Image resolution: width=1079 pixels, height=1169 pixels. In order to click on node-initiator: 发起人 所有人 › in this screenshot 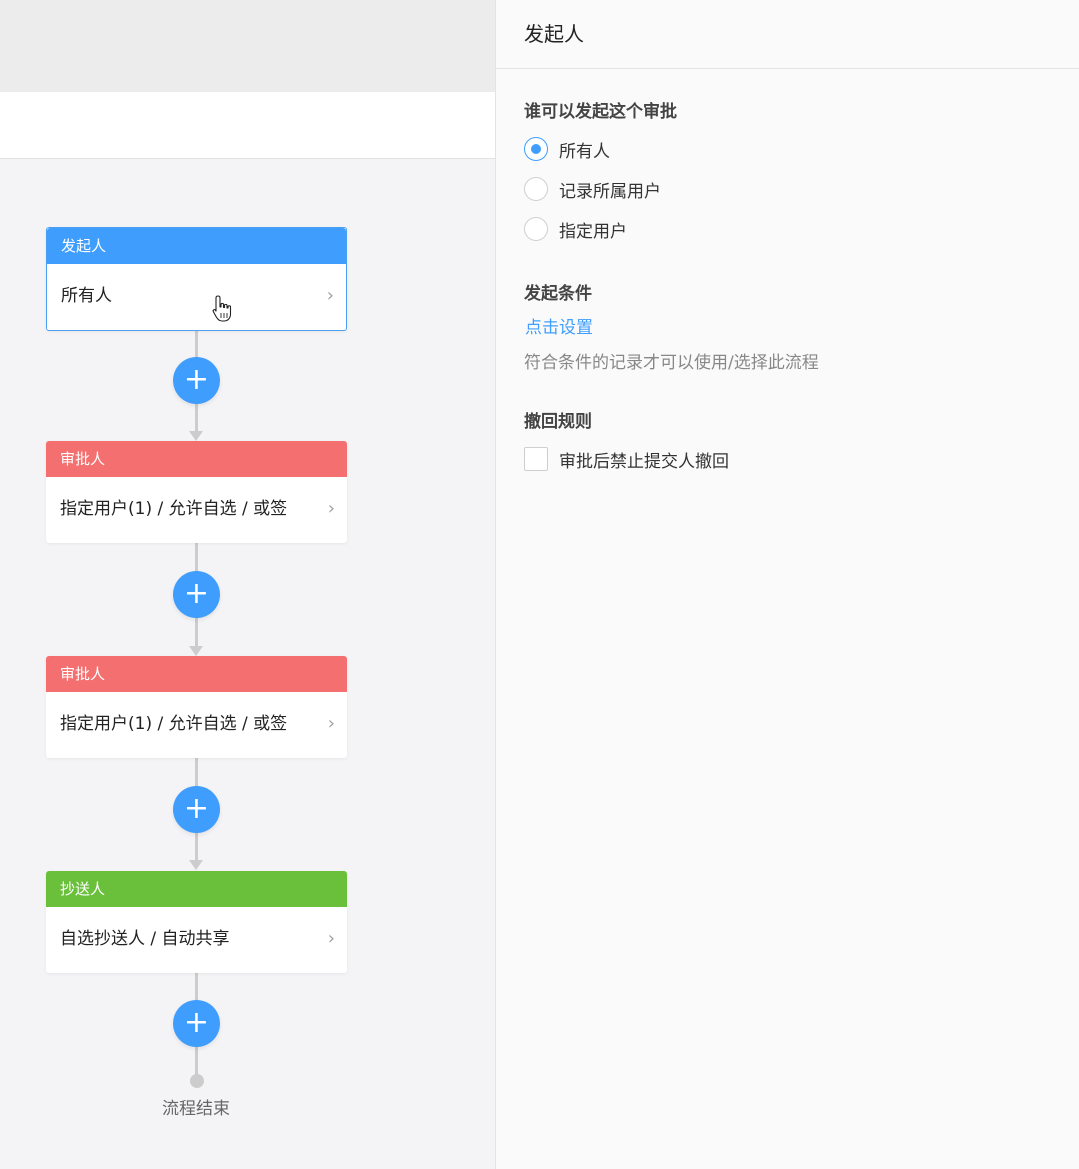, I will do `click(196, 279)`.